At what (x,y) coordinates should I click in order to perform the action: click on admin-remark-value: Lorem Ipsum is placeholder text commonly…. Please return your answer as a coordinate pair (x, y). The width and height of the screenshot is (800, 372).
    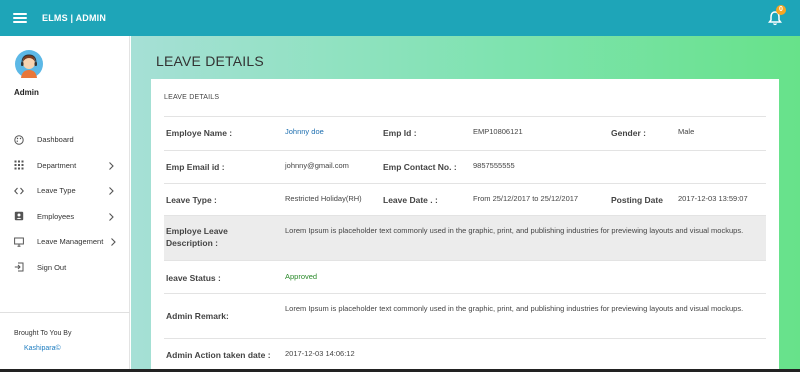
    Looking at the image, I should click on (514, 308).